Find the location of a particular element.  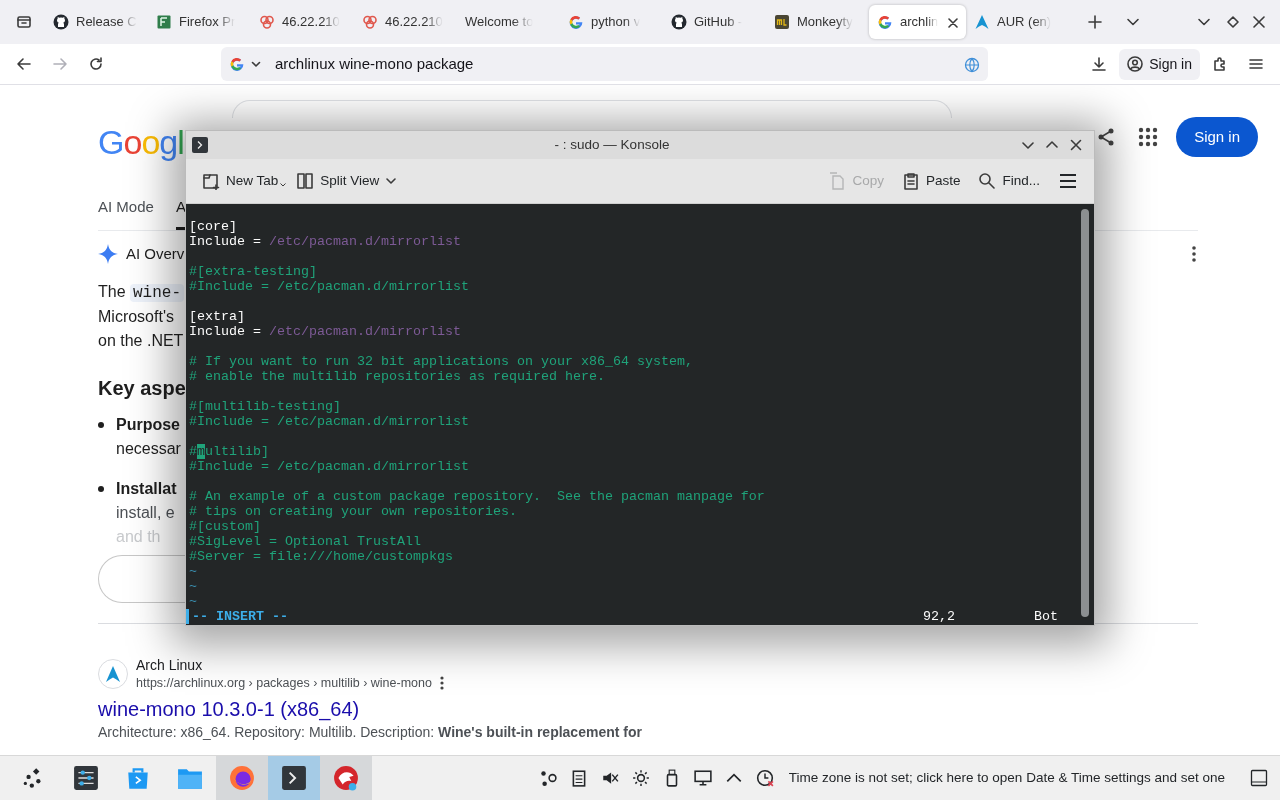

toolbar-button: New Tab is located at coordinates (240, 181).